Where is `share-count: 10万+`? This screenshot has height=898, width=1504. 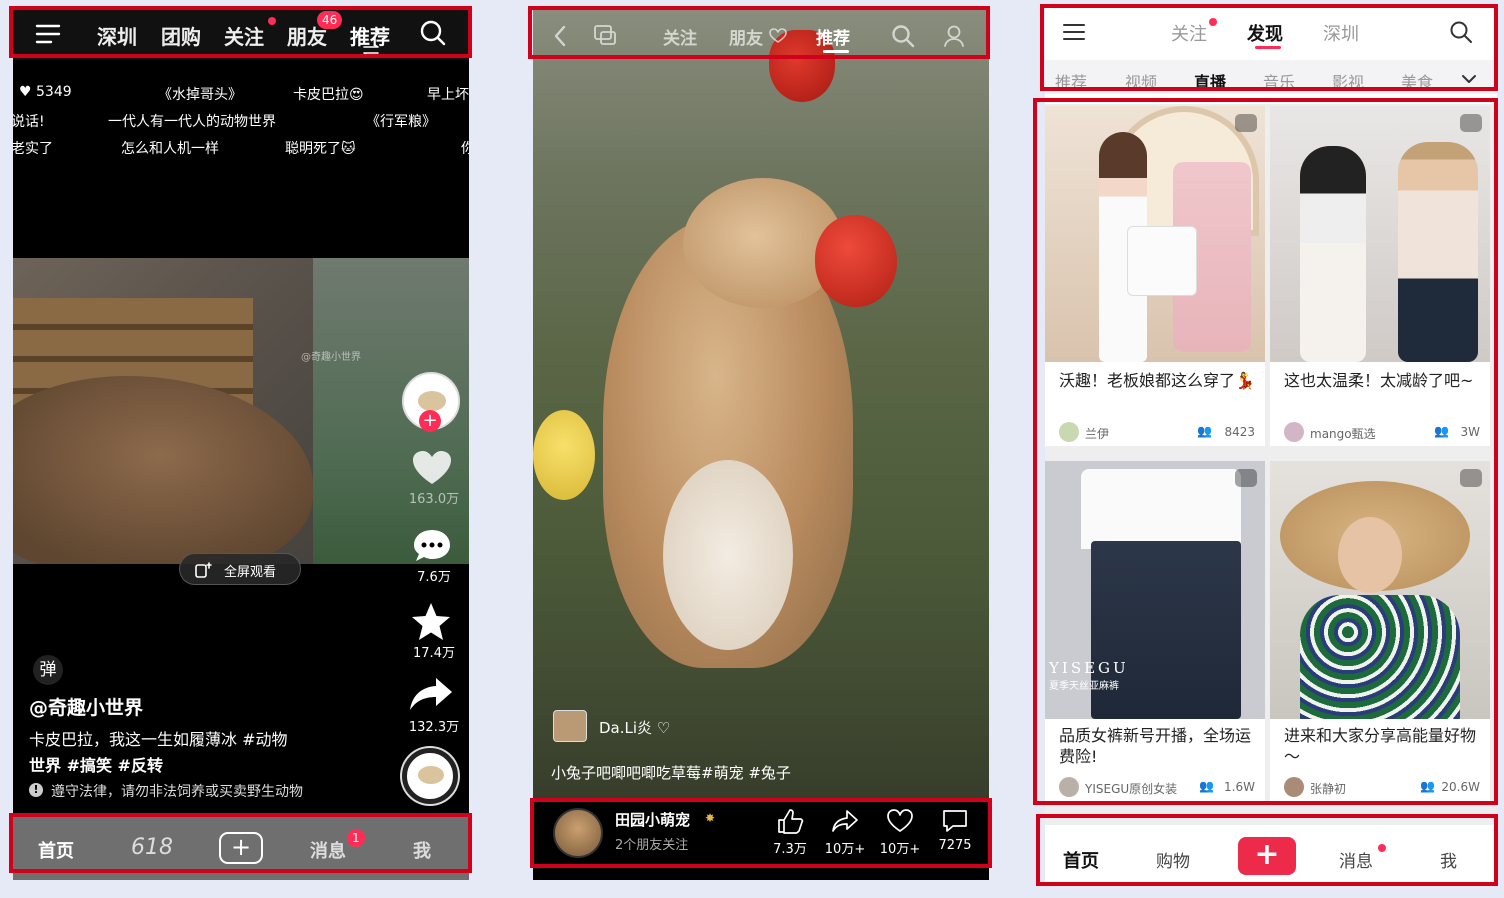 share-count: 10万+ is located at coordinates (845, 849).